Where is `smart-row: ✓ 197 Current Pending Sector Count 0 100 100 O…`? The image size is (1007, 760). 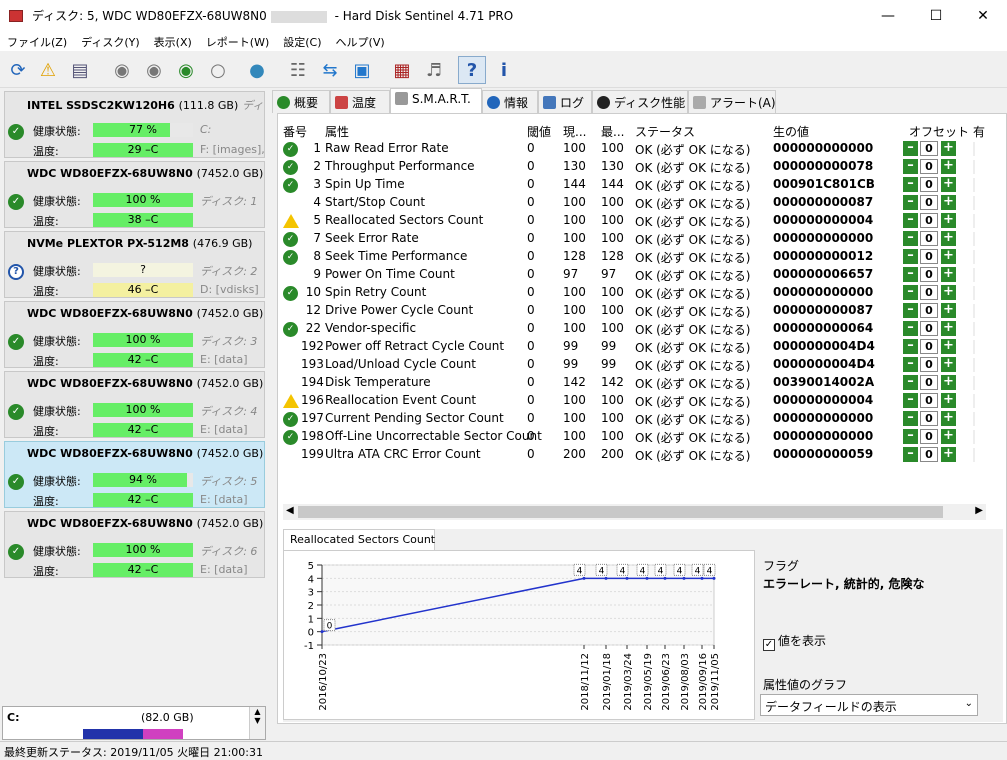
smart-row: ✓ 197 Current Pending Sector Count 0 100 100 O… is located at coordinates (634, 419).